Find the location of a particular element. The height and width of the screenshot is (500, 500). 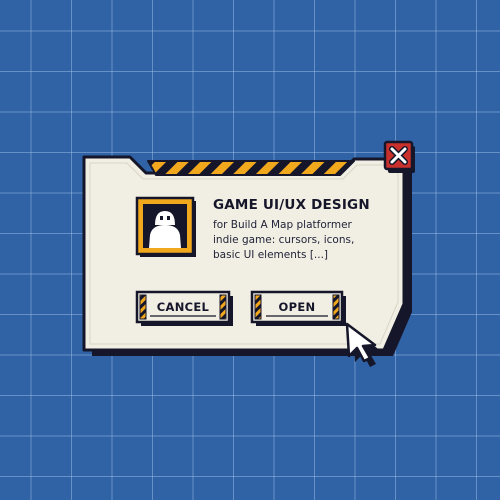

description-line: indie game: cursors, icons, is located at coordinates (284, 240).